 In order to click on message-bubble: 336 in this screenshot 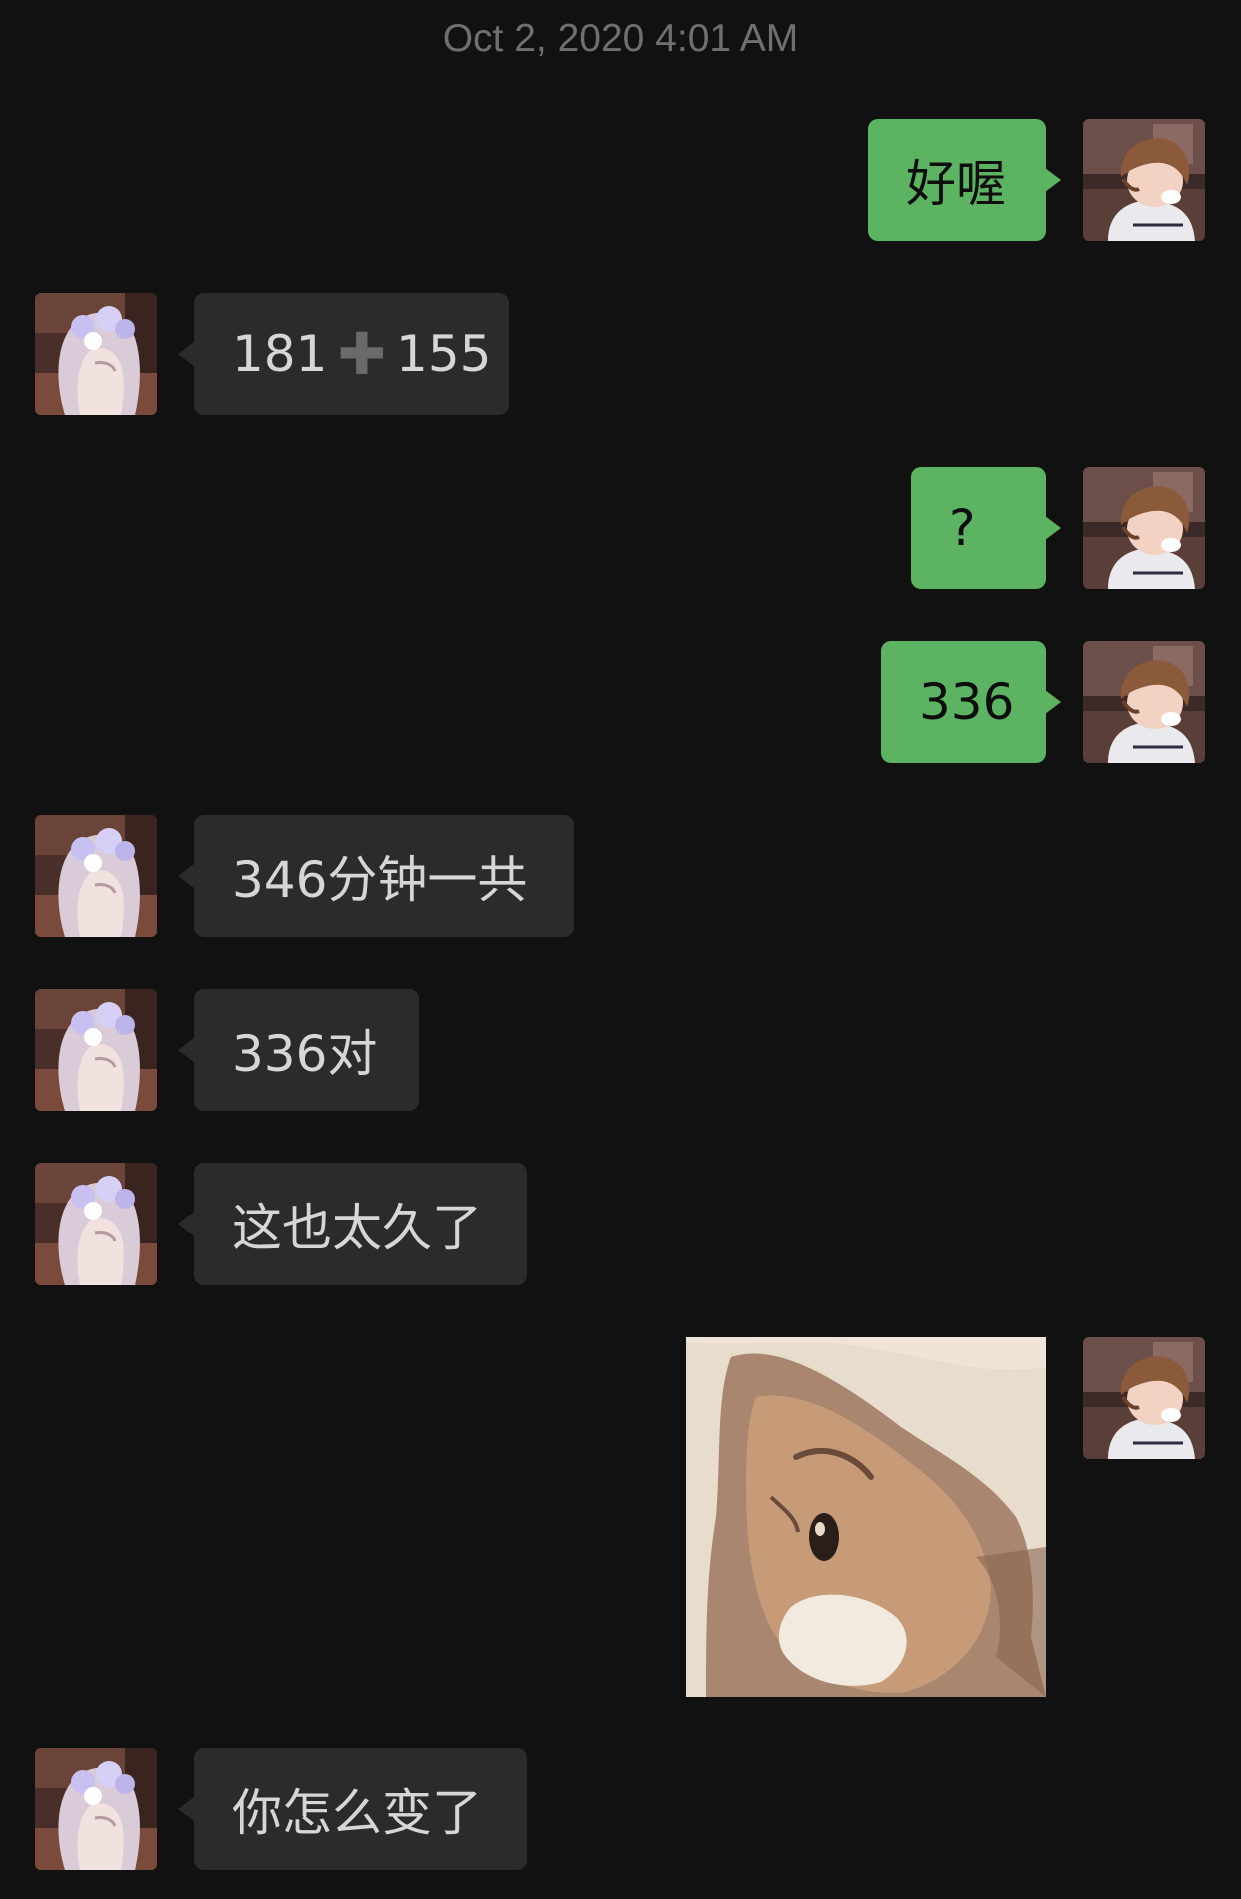, I will do `click(963, 702)`.